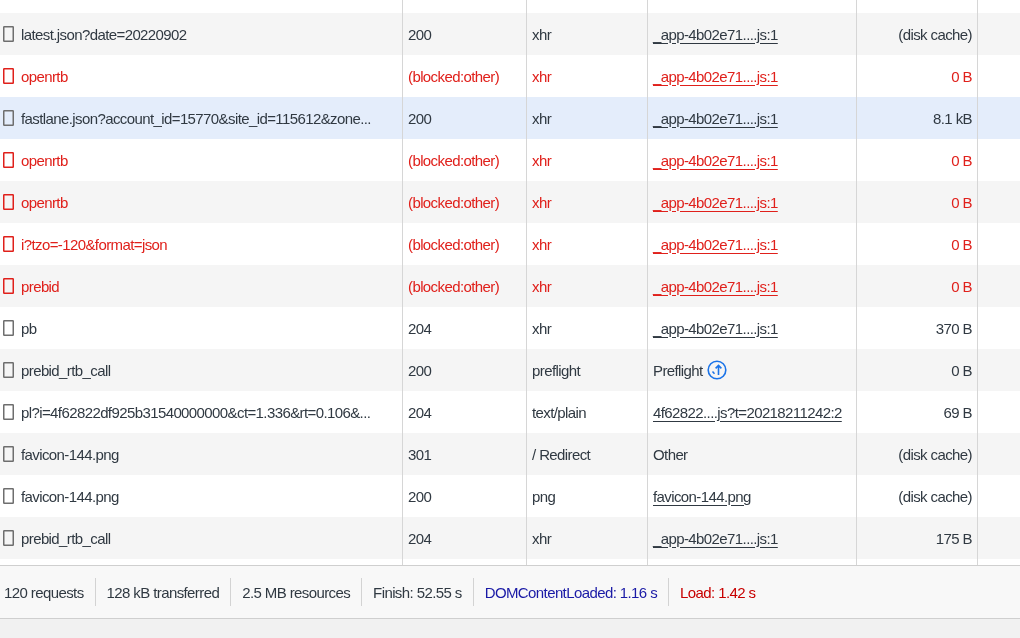  Describe the element at coordinates (163, 592) in the screenshot. I see `status-text: 128 kB transferred` at that location.